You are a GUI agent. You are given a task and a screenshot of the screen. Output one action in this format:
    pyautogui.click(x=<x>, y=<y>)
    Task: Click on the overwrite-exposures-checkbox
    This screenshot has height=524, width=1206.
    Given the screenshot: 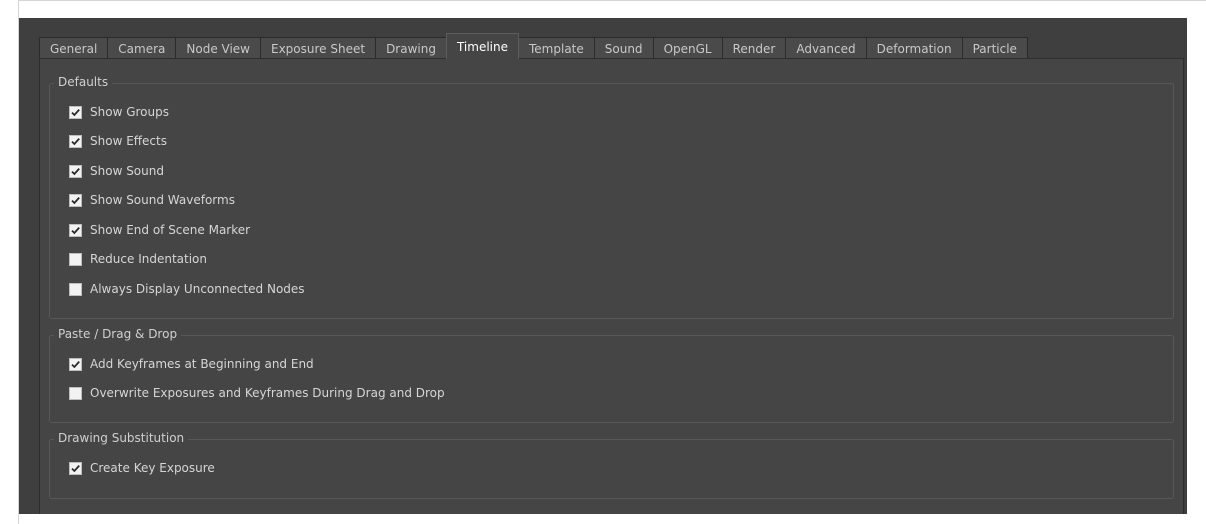 What is the action you would take?
    pyautogui.click(x=75, y=393)
    